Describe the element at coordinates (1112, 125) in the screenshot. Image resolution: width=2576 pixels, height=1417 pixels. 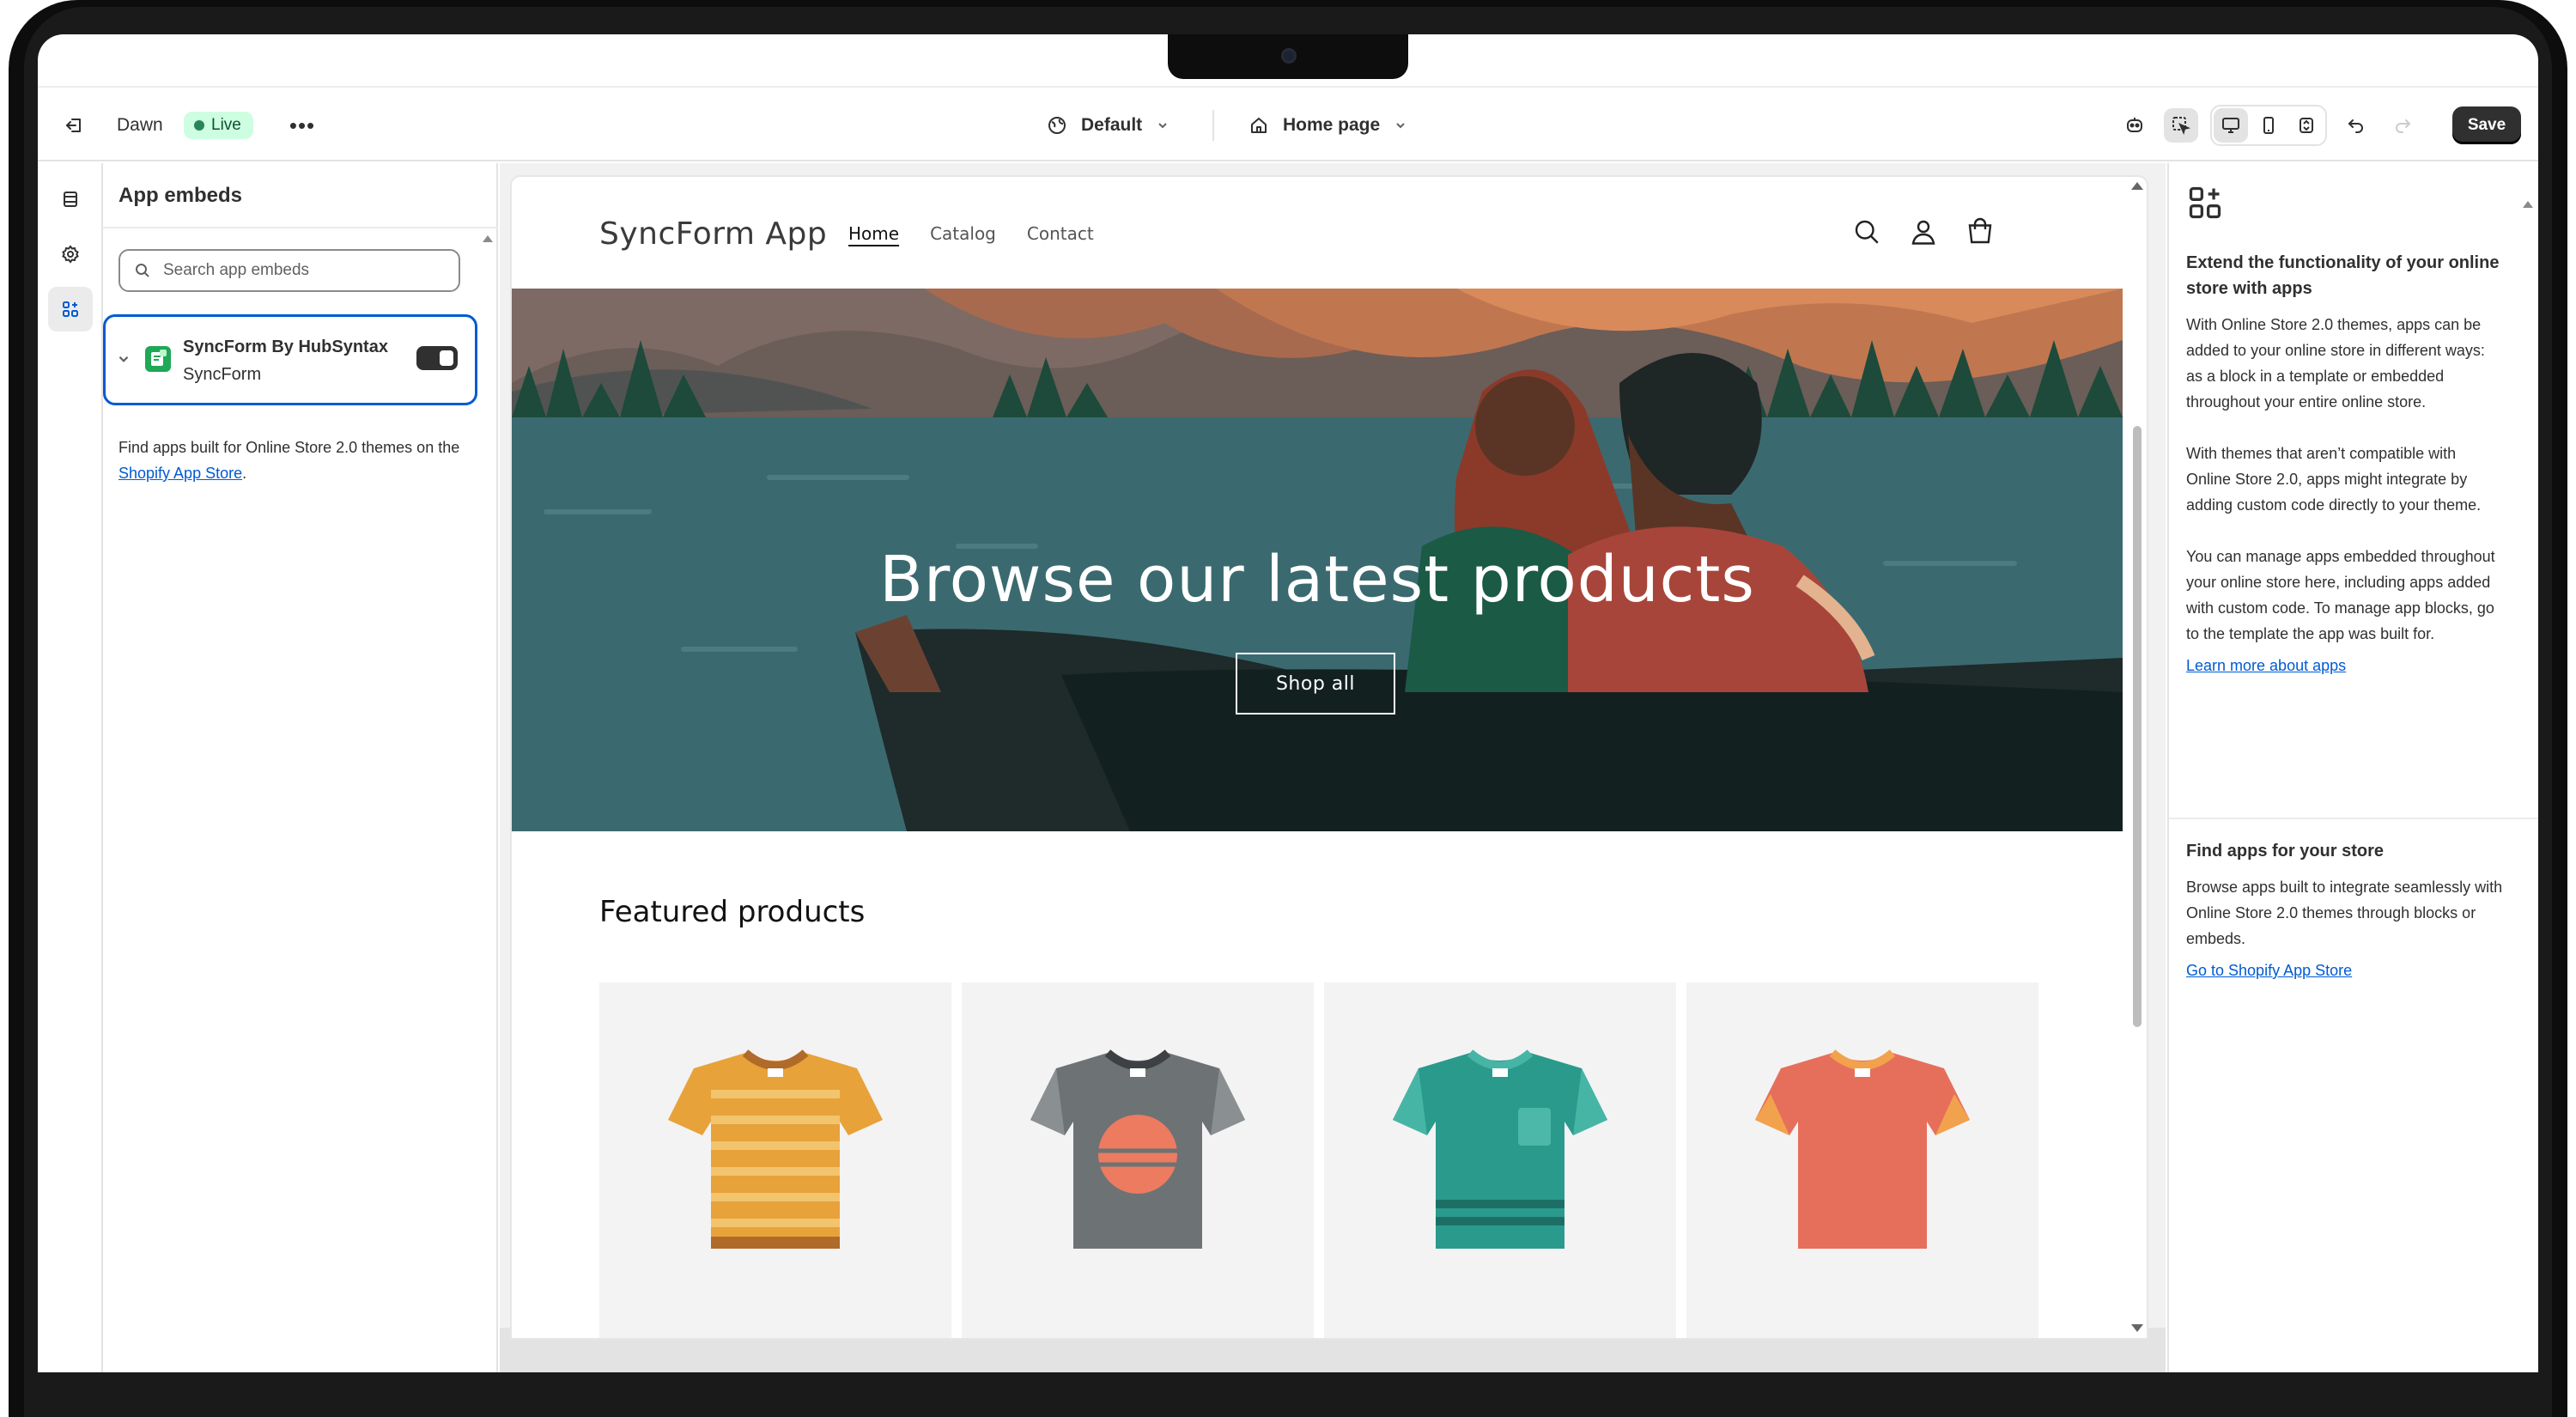
I see `template-select-label: Default` at that location.